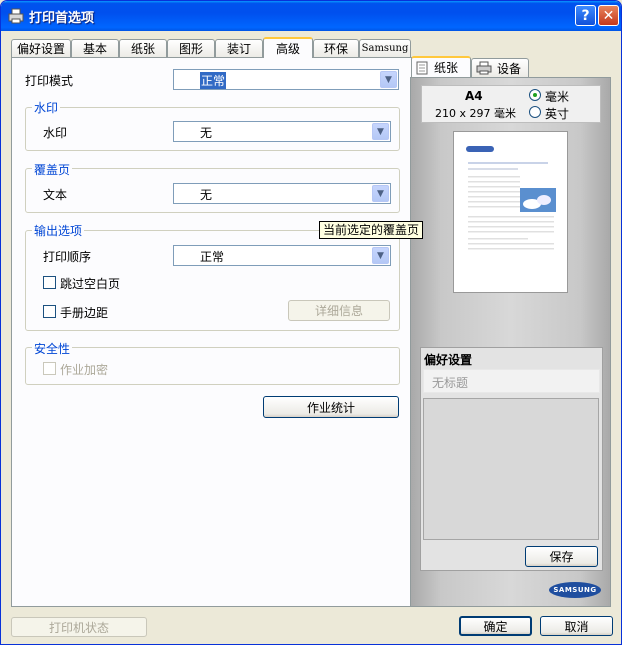 The height and width of the screenshot is (645, 622). What do you see at coordinates (500, 67) in the screenshot?
I see `tab-preview-device: 设备` at bounding box center [500, 67].